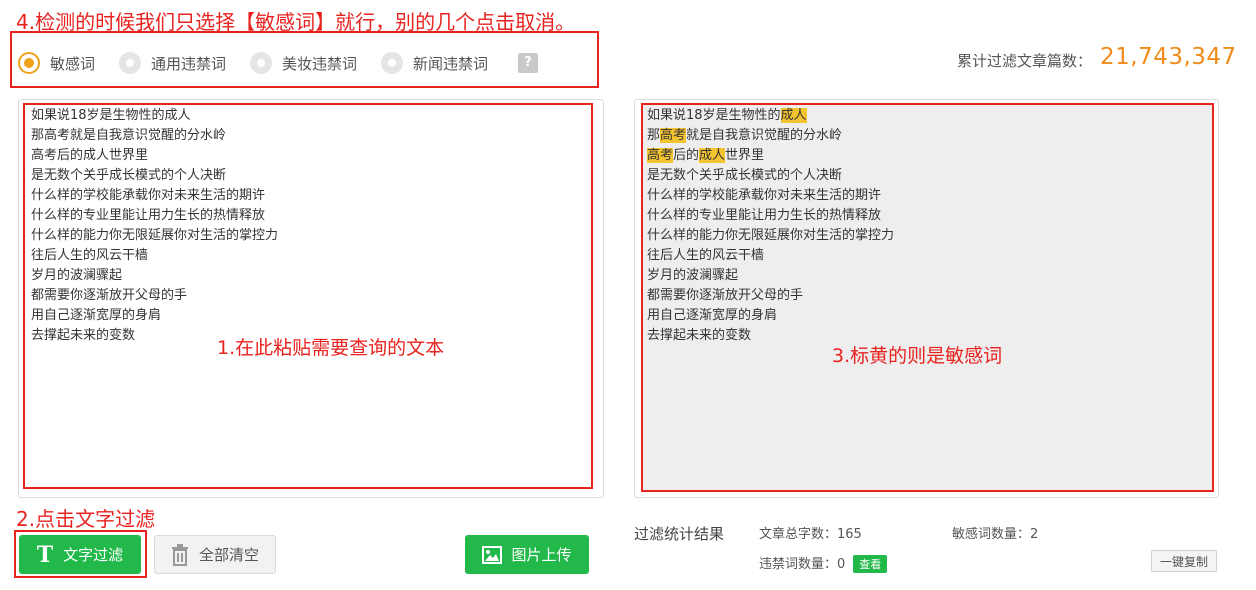 This screenshot has height=590, width=1256. I want to click on input-line: 什么样的学校能承载你对未来生活的期许, so click(148, 195).